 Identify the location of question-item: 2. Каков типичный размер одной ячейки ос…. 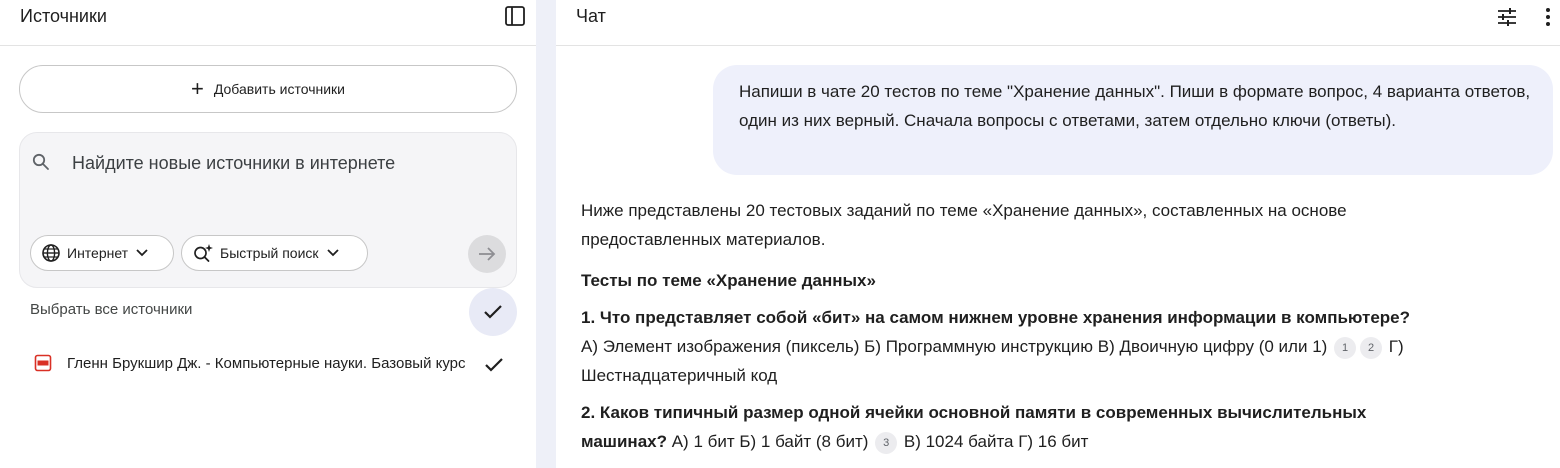
(996, 427).